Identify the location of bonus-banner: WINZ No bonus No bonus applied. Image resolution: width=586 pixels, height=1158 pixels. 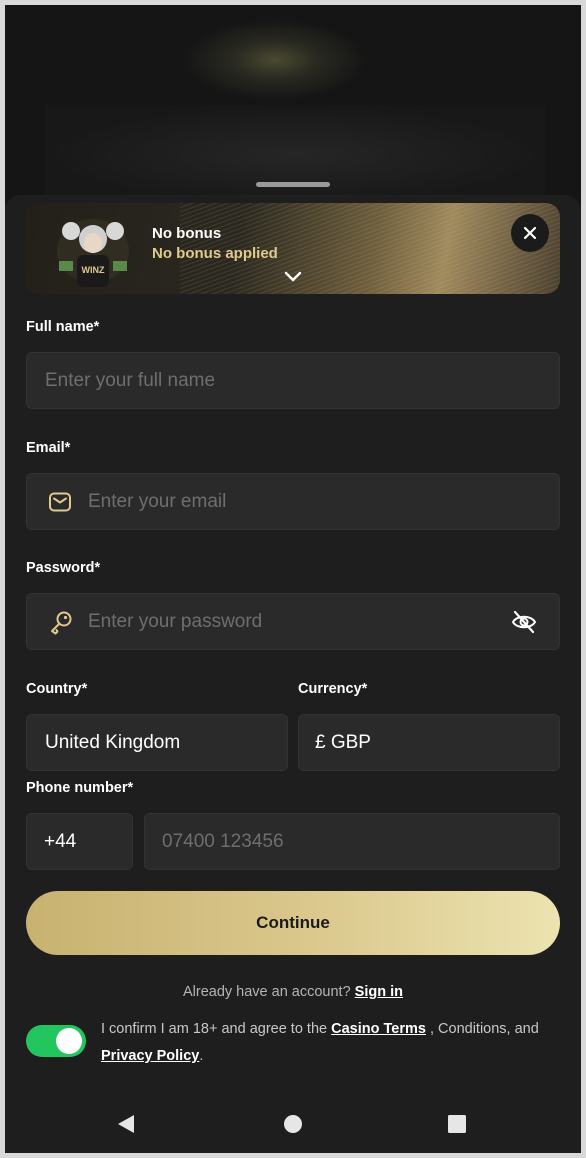
(292, 248).